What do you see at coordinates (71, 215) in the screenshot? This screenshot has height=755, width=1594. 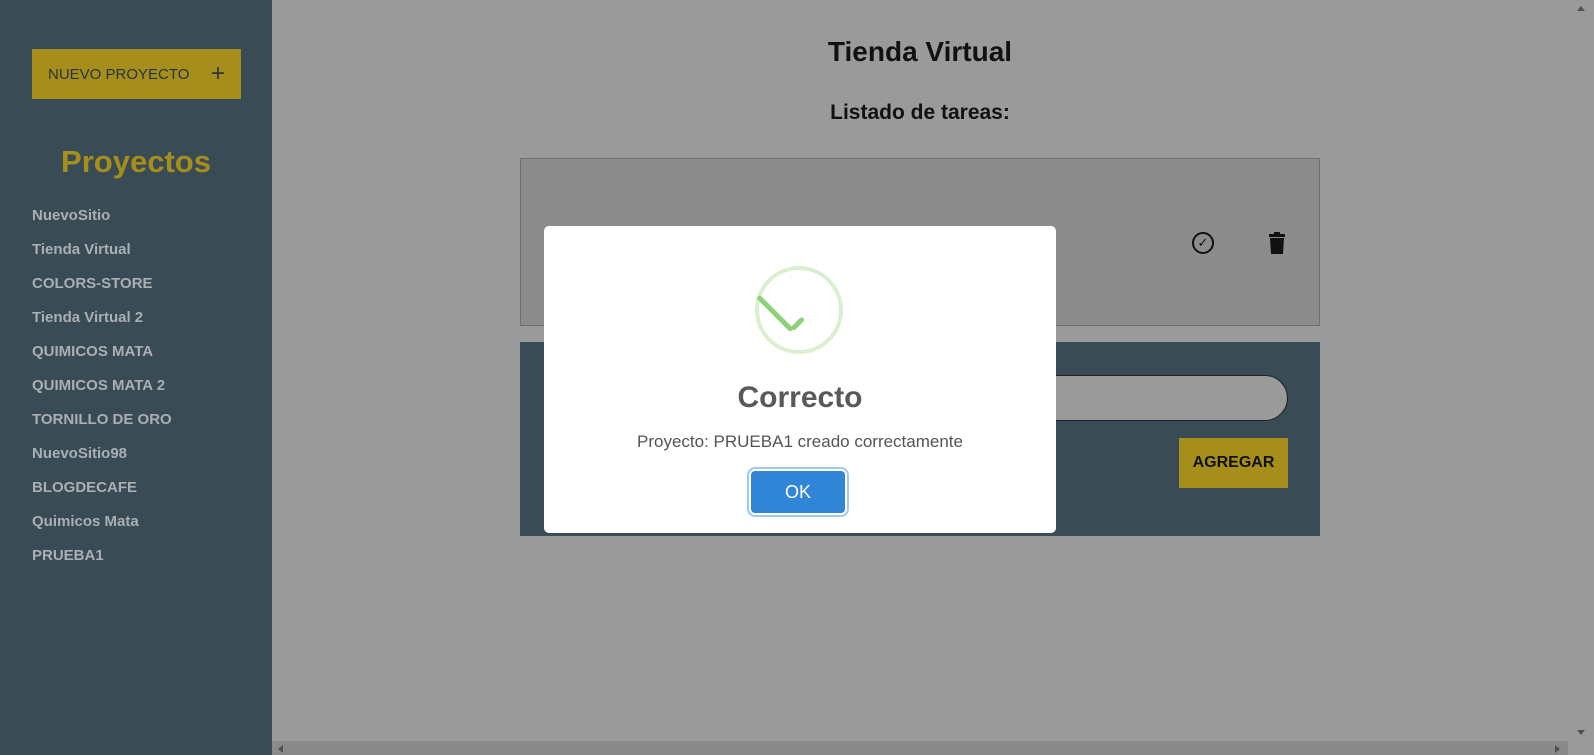 I see `project-link-nuevositio: NuevoSitio` at bounding box center [71, 215].